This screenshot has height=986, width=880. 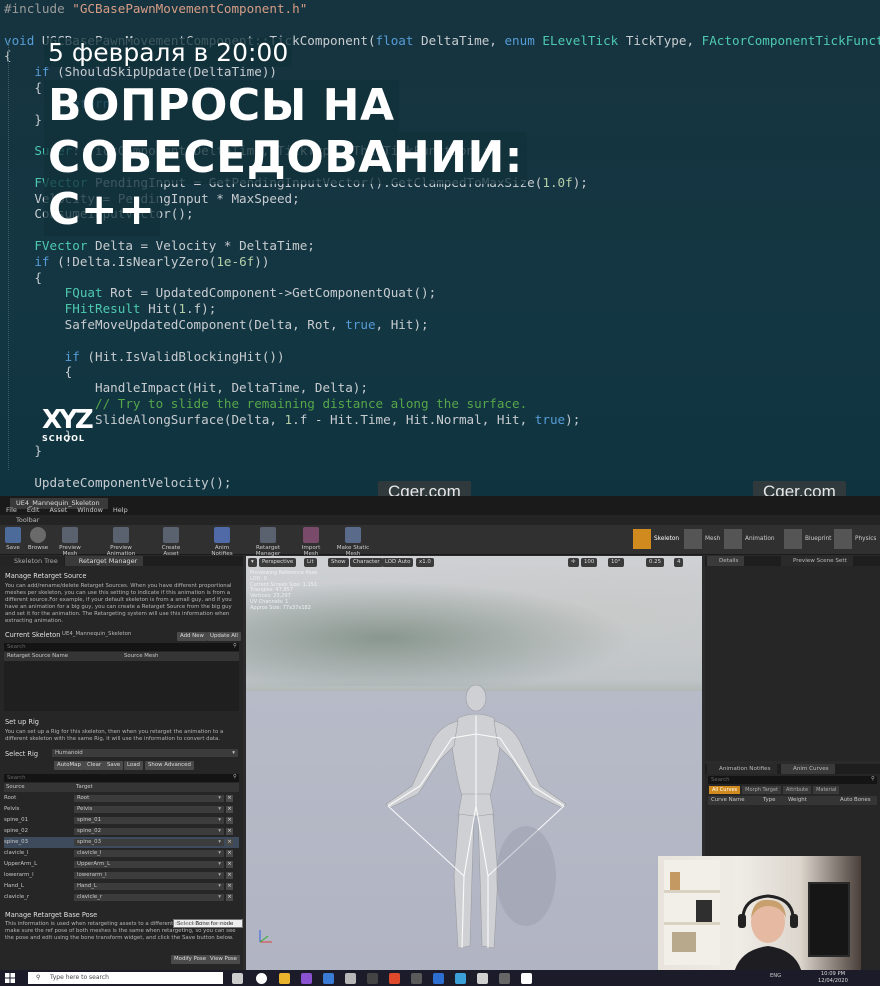 What do you see at coordinates (372, 978) in the screenshot?
I see `epic-icon` at bounding box center [372, 978].